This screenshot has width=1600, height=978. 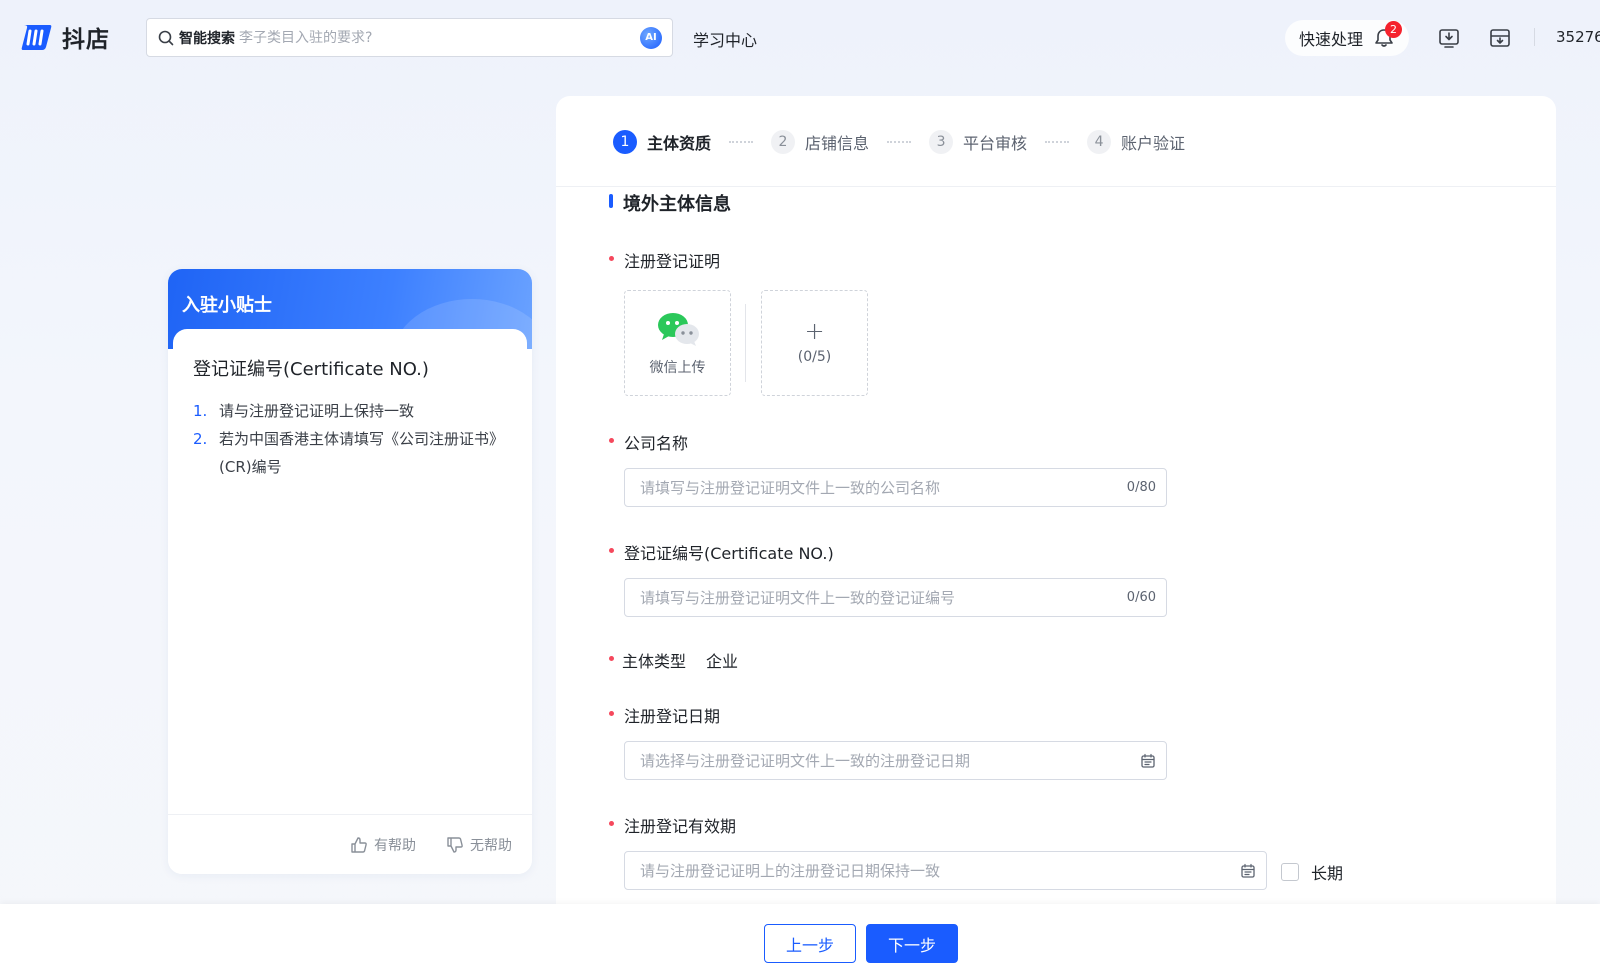 I want to click on tips-title: 登记证编号(Certificate NO.), so click(x=311, y=369).